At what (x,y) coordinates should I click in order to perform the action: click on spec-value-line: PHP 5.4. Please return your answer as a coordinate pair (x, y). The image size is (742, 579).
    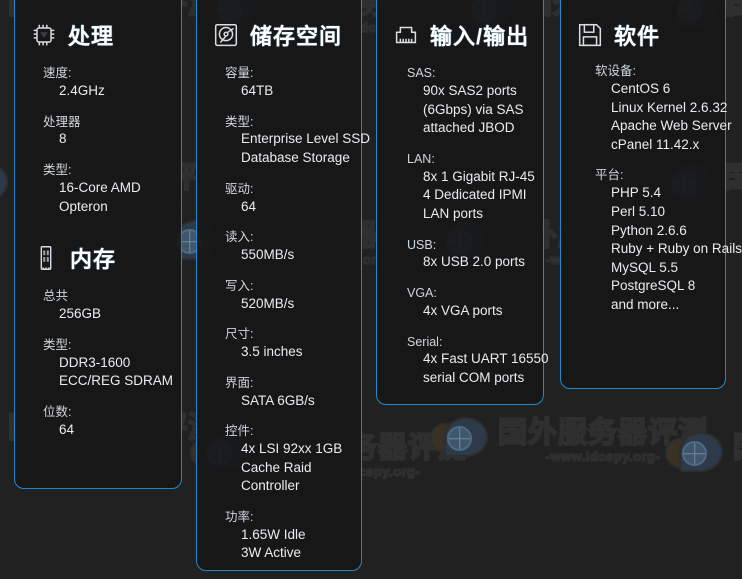
    Looking at the image, I should click on (636, 193).